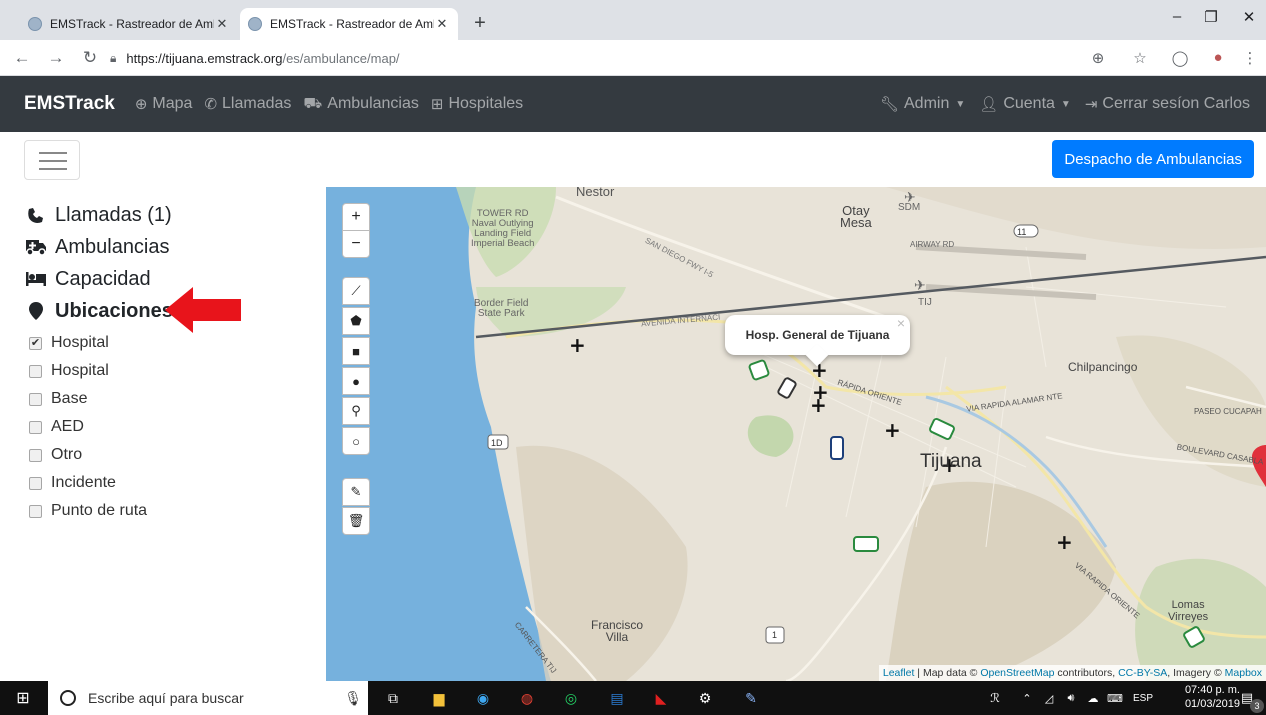 The height and width of the screenshot is (715, 1266). I want to click on map-label: Tijuana, so click(951, 461).